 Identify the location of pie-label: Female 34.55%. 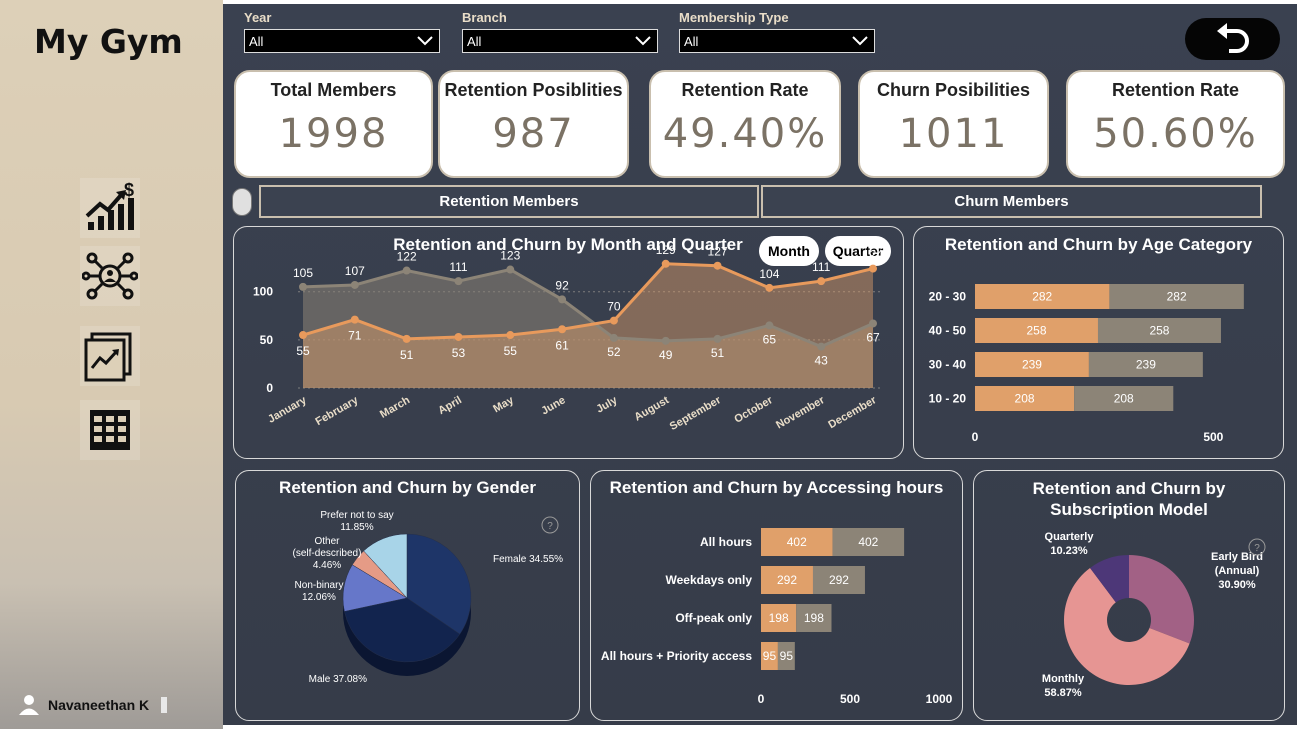
(528, 559).